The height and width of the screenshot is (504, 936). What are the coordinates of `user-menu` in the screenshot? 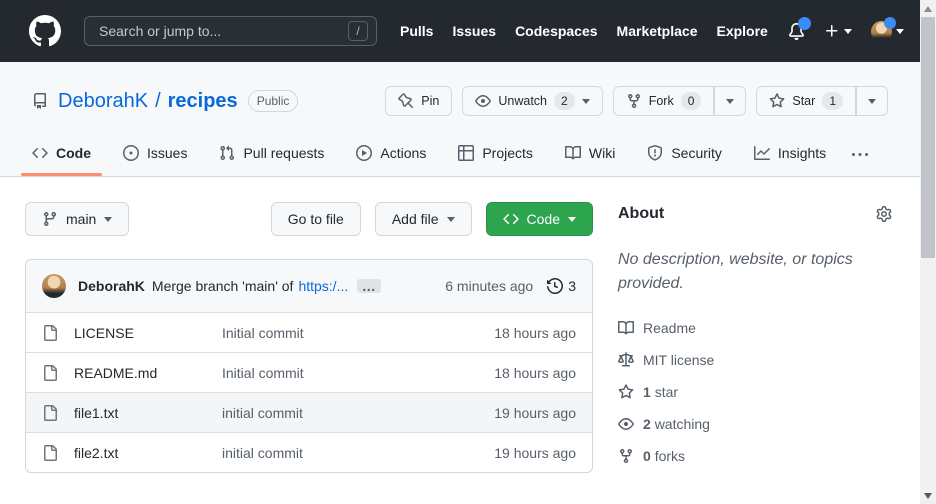 It's located at (887, 29).